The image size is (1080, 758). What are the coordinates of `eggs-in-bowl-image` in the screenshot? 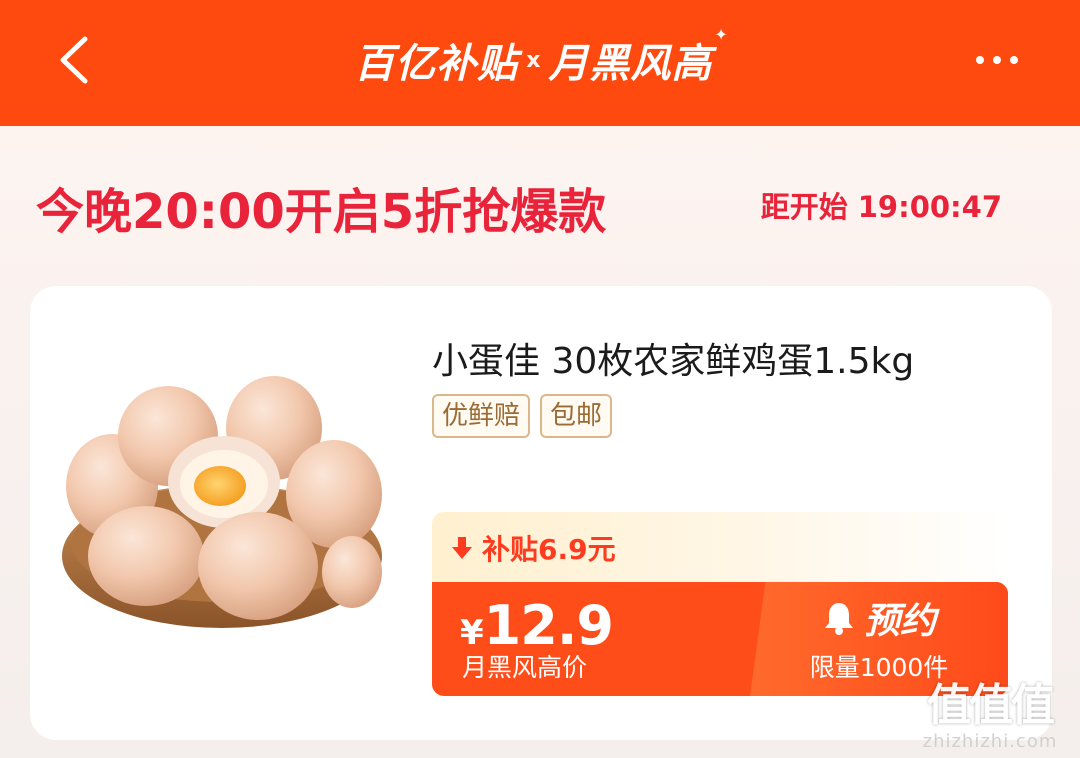 It's located at (222, 501).